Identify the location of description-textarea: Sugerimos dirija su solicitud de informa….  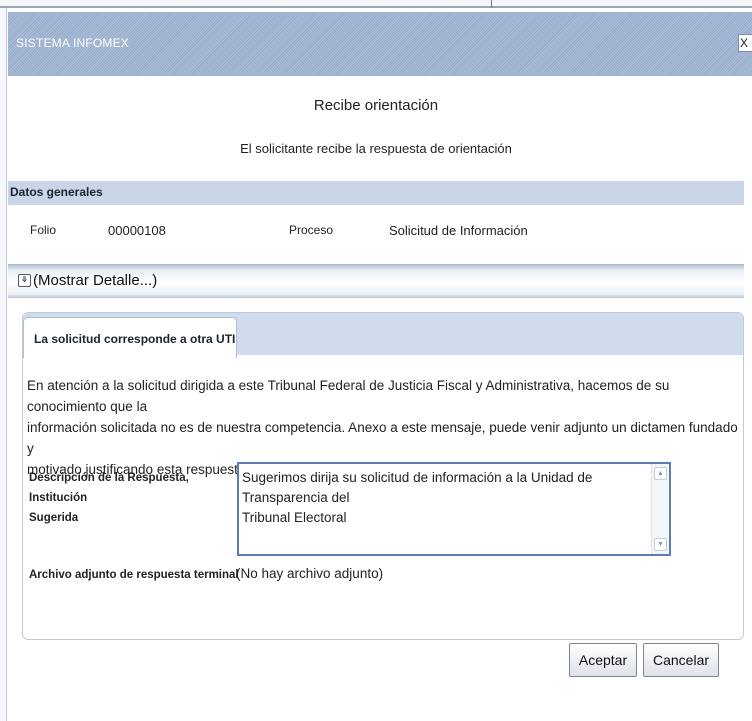
(454, 509).